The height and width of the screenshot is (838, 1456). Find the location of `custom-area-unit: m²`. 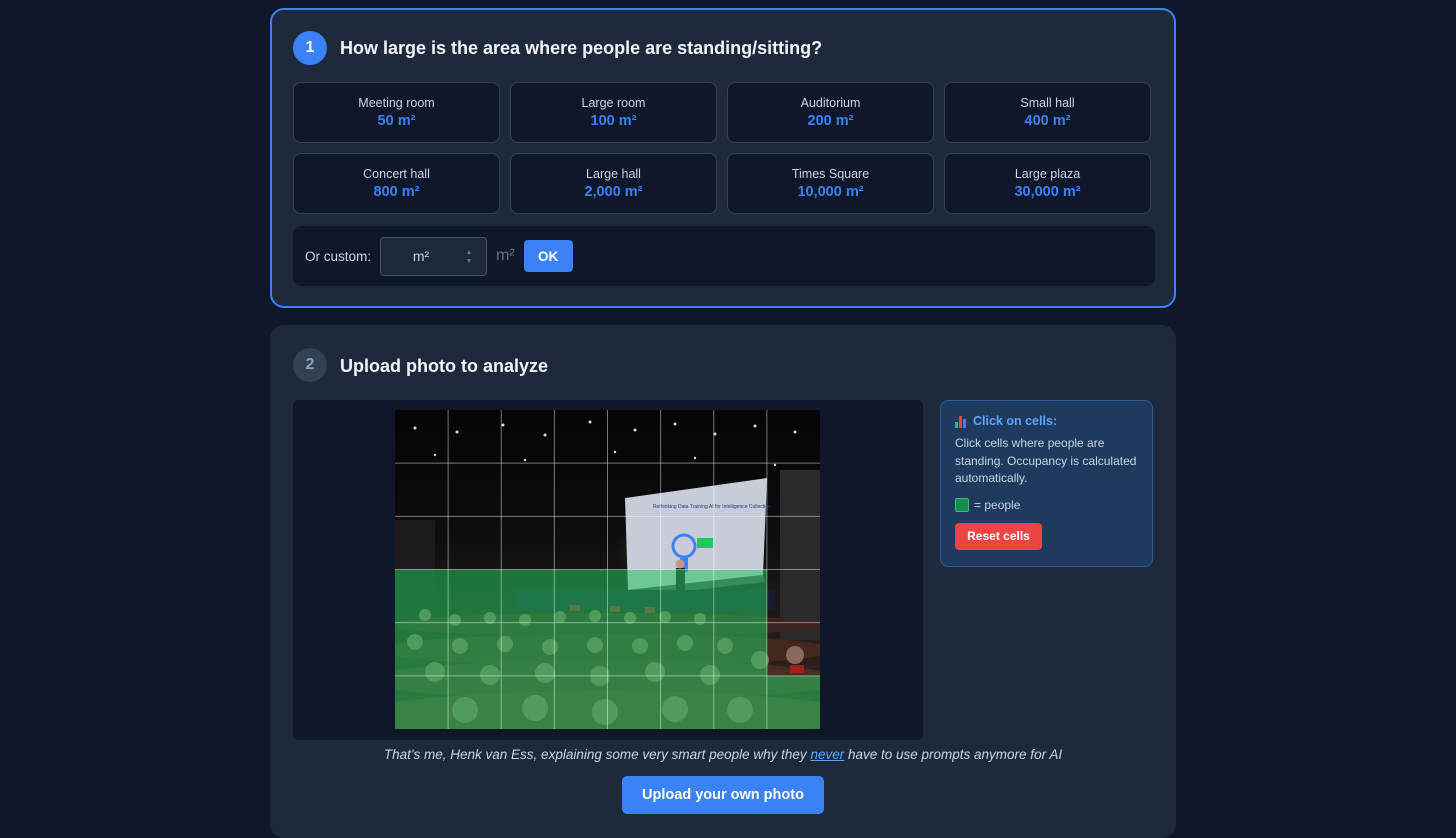

custom-area-unit: m² is located at coordinates (505, 255).